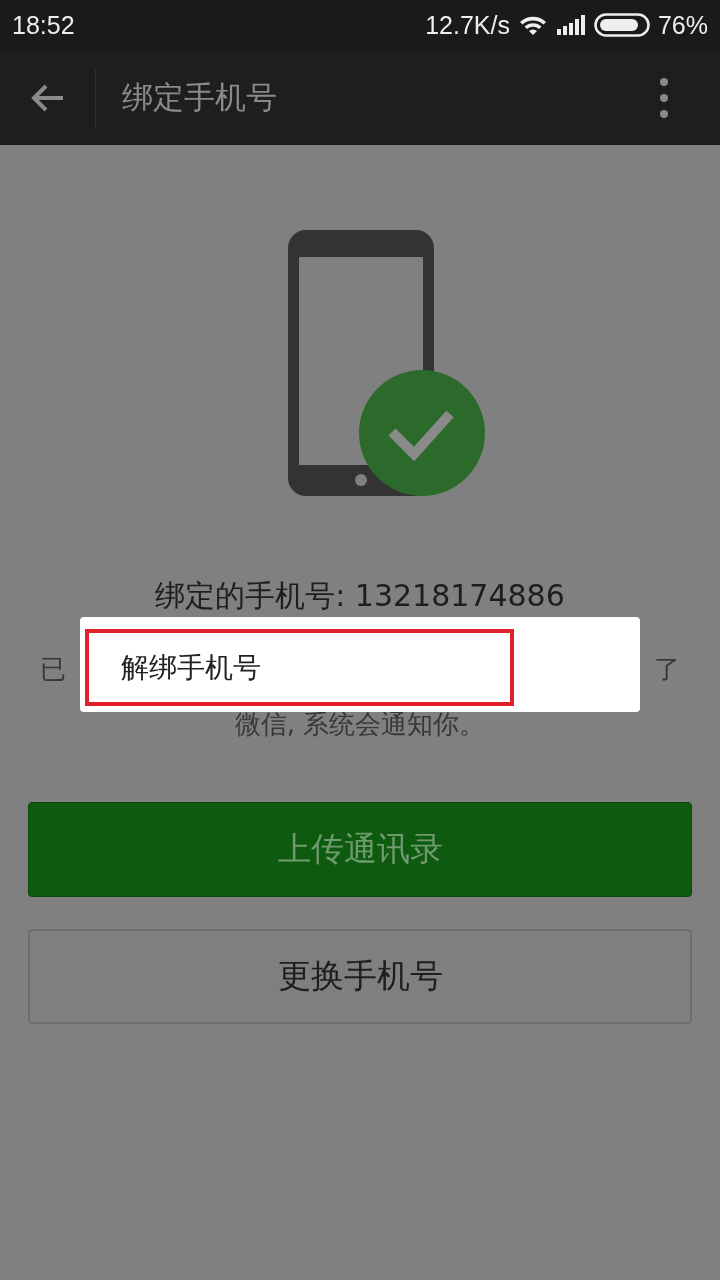 This screenshot has height=1280, width=720. What do you see at coordinates (360, 849) in the screenshot?
I see `upload-contacts-button: 上传通讯录` at bounding box center [360, 849].